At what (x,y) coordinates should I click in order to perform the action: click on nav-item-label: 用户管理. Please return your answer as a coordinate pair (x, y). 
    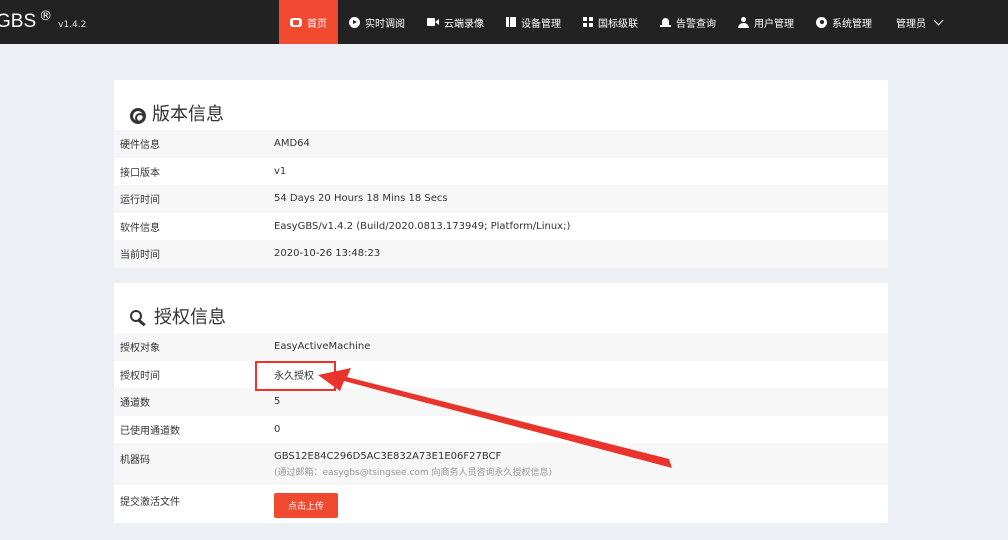
    Looking at the image, I should click on (774, 24).